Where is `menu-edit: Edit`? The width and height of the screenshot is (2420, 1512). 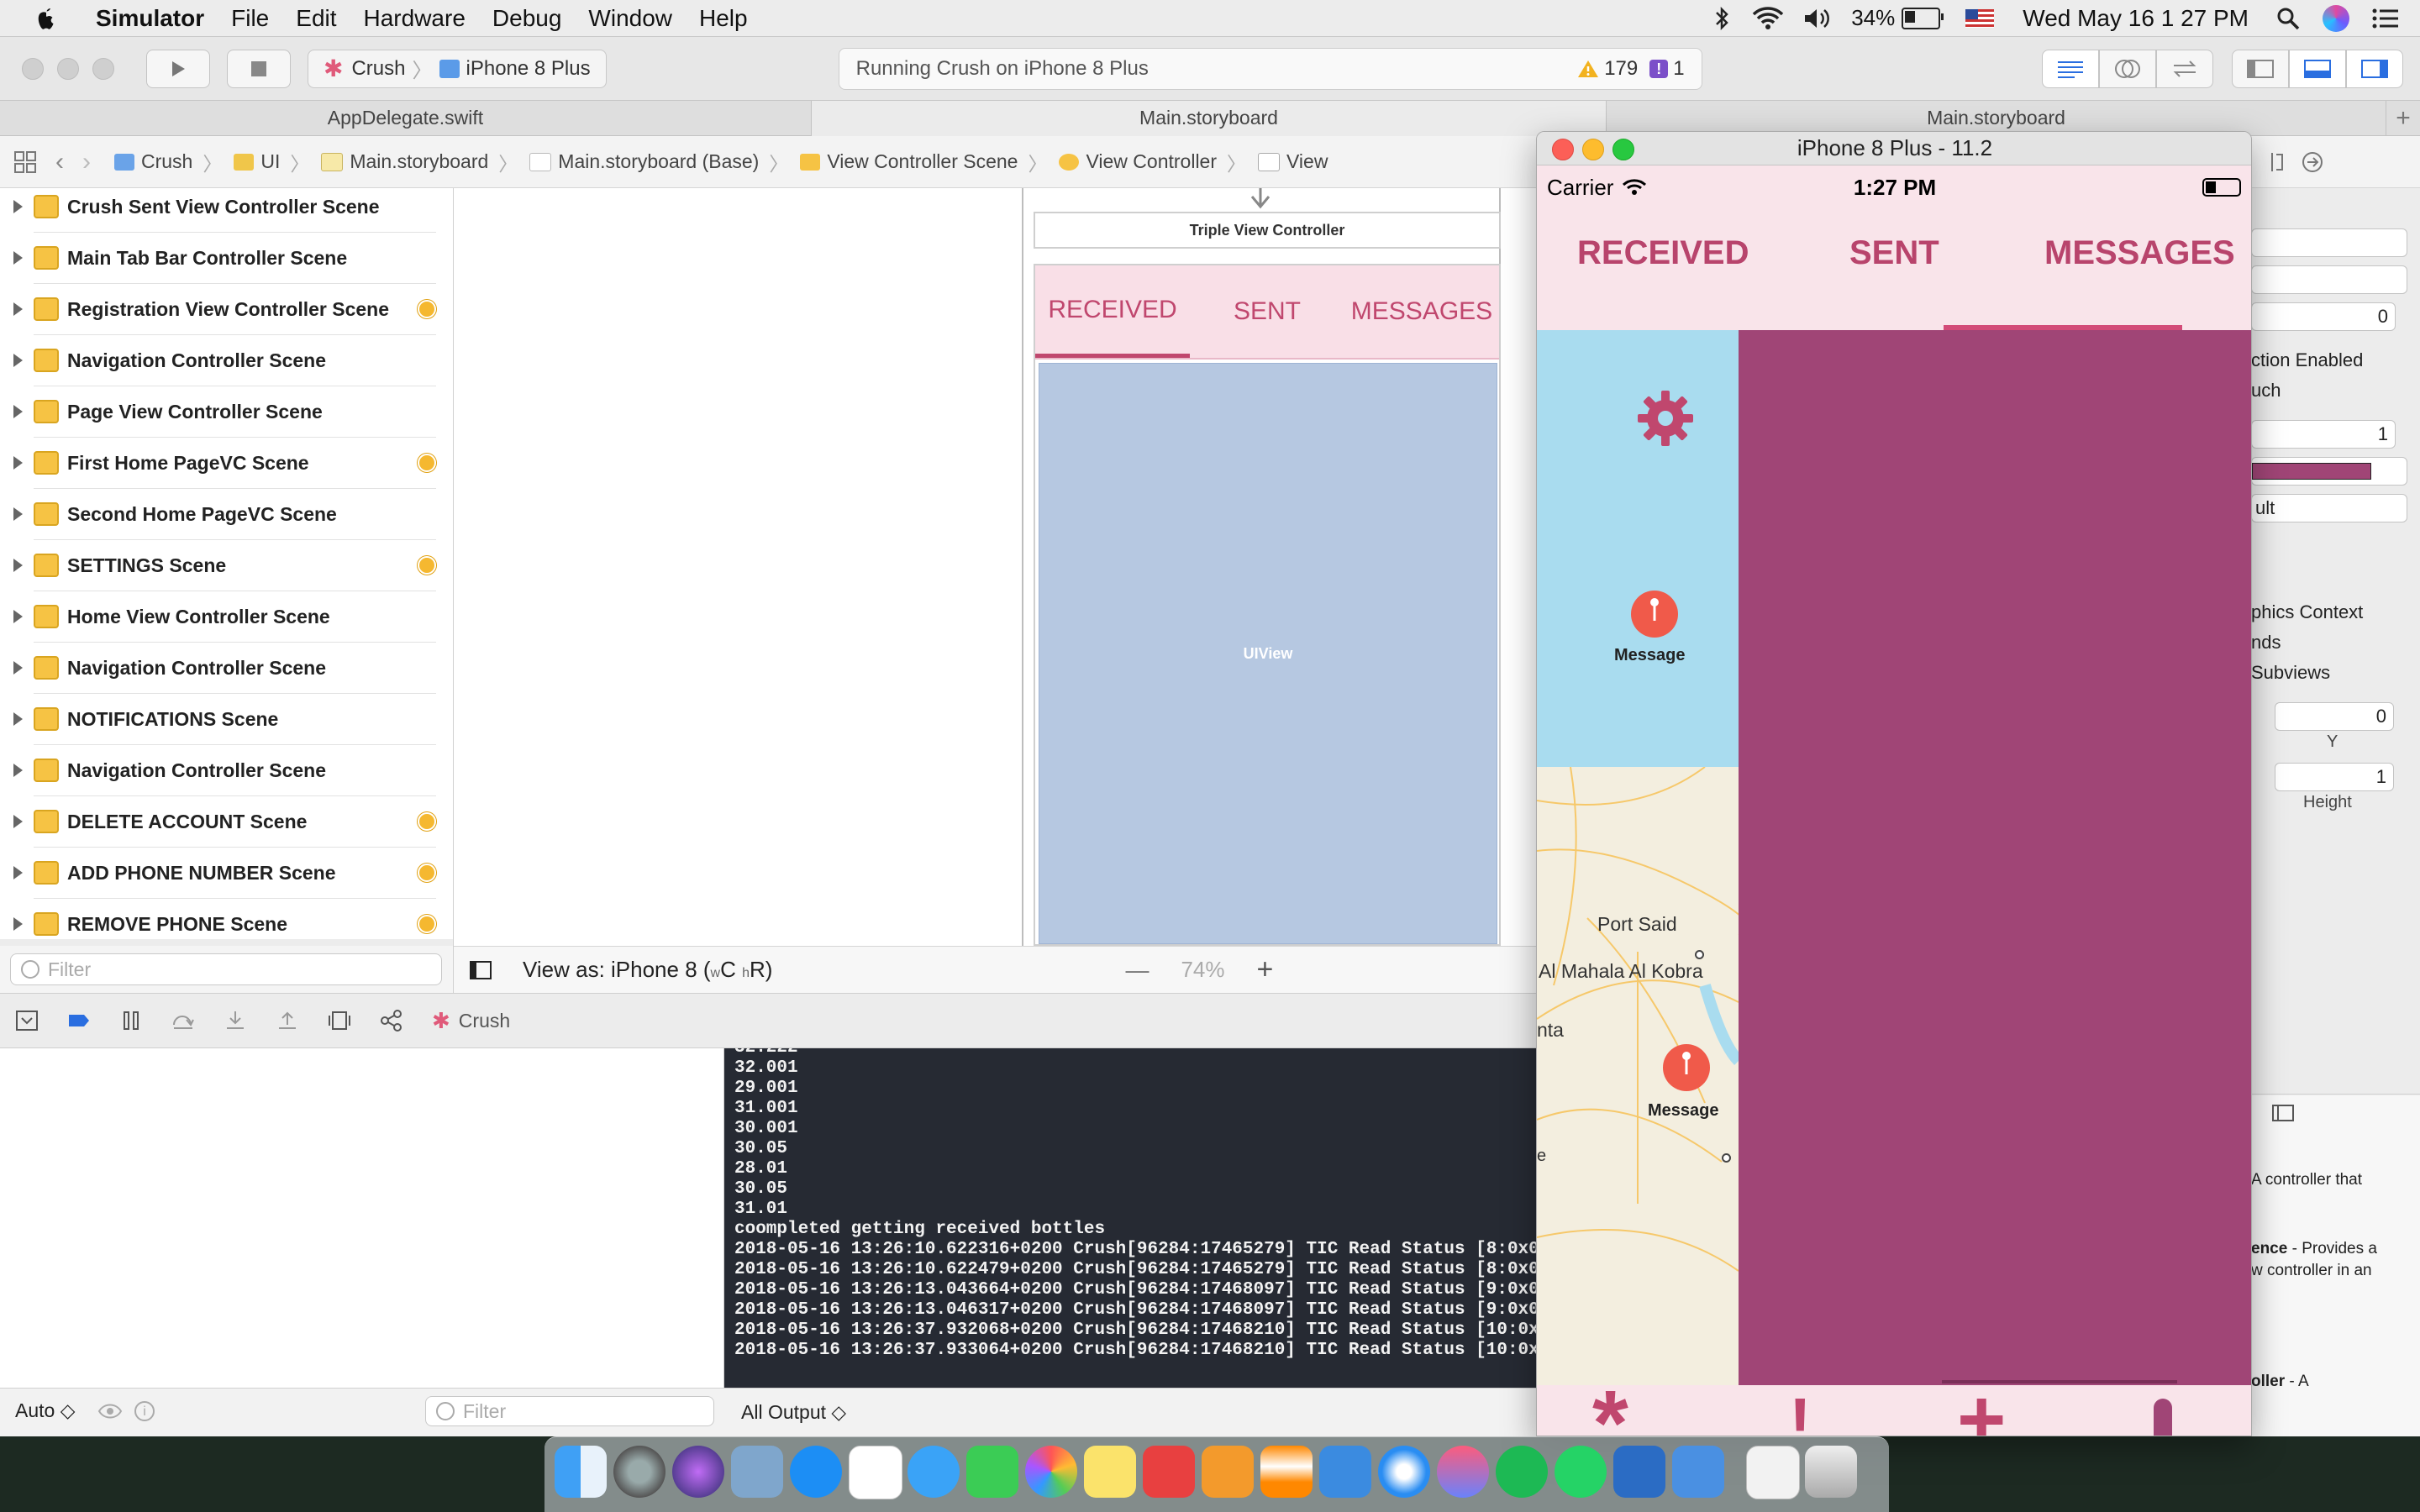 menu-edit: Edit is located at coordinates (316, 18).